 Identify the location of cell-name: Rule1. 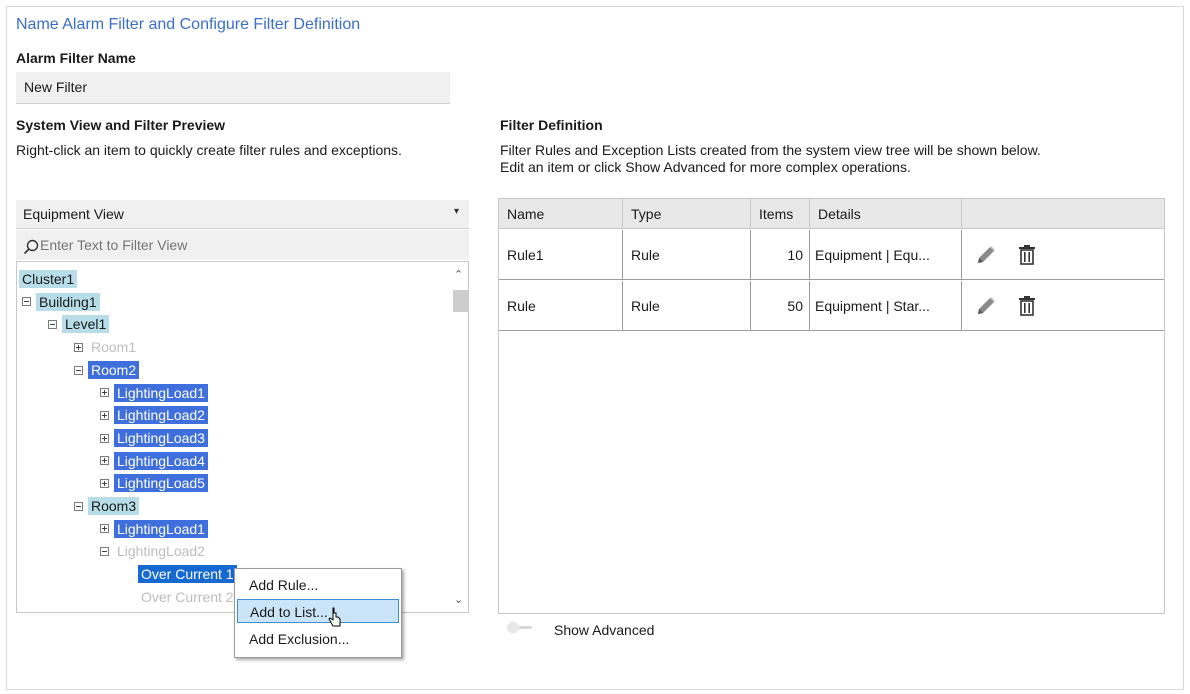
(561, 255).